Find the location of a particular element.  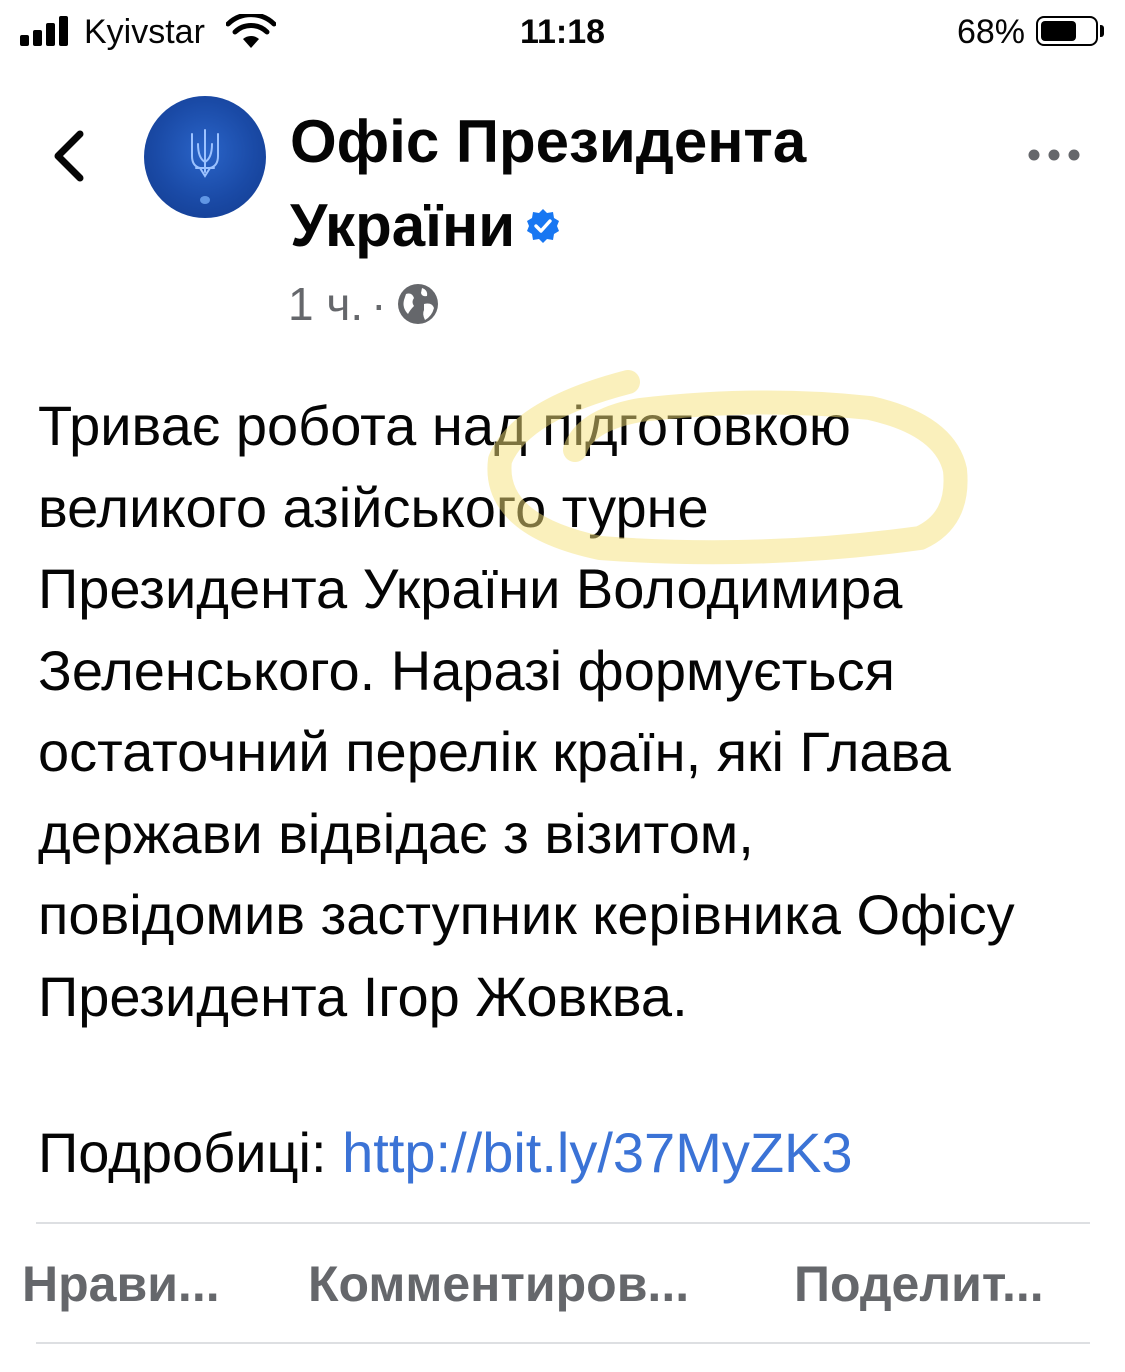

divider-top is located at coordinates (563, 1223).